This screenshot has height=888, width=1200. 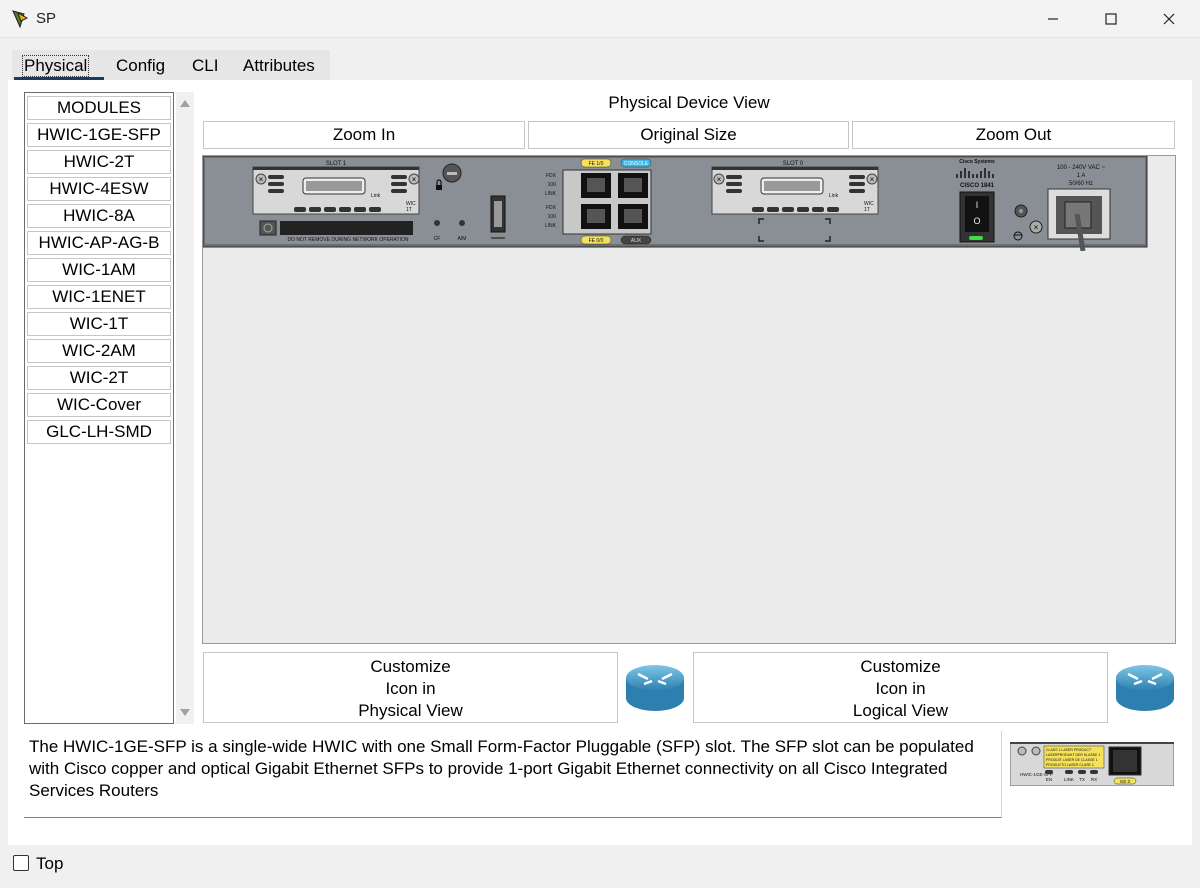 I want to click on customize-logical-icon-button: Customize Icon in Logical View, so click(x=900, y=687).